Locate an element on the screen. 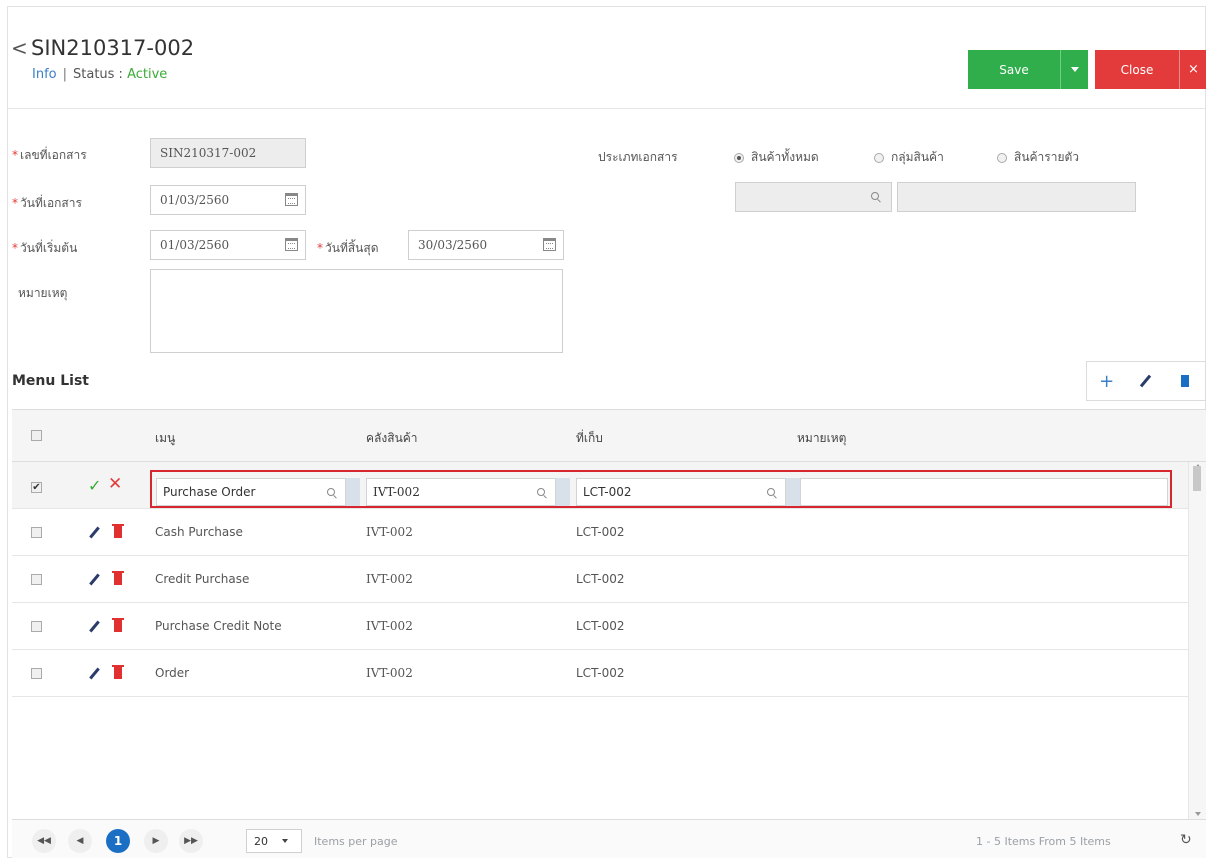 This screenshot has width=1206, height=858. caret-down-icon is located at coordinates (1074, 69).